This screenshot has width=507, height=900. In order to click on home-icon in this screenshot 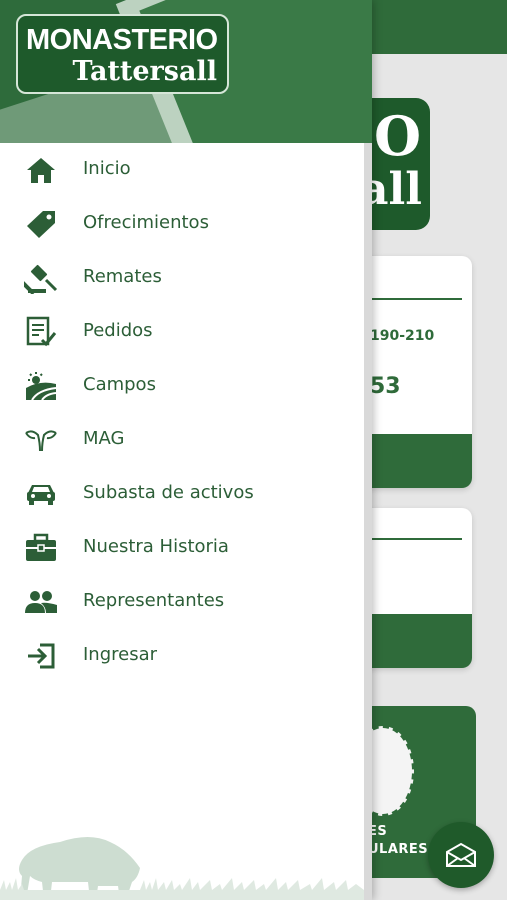, I will do `click(41, 170)`.